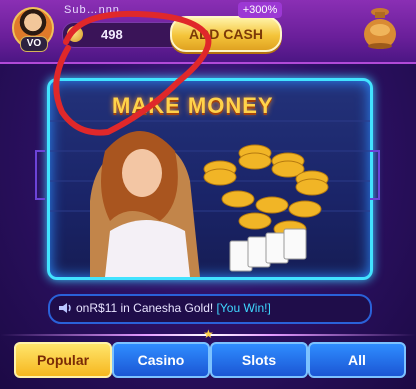  I want to click on left-bracket, so click(40, 175).